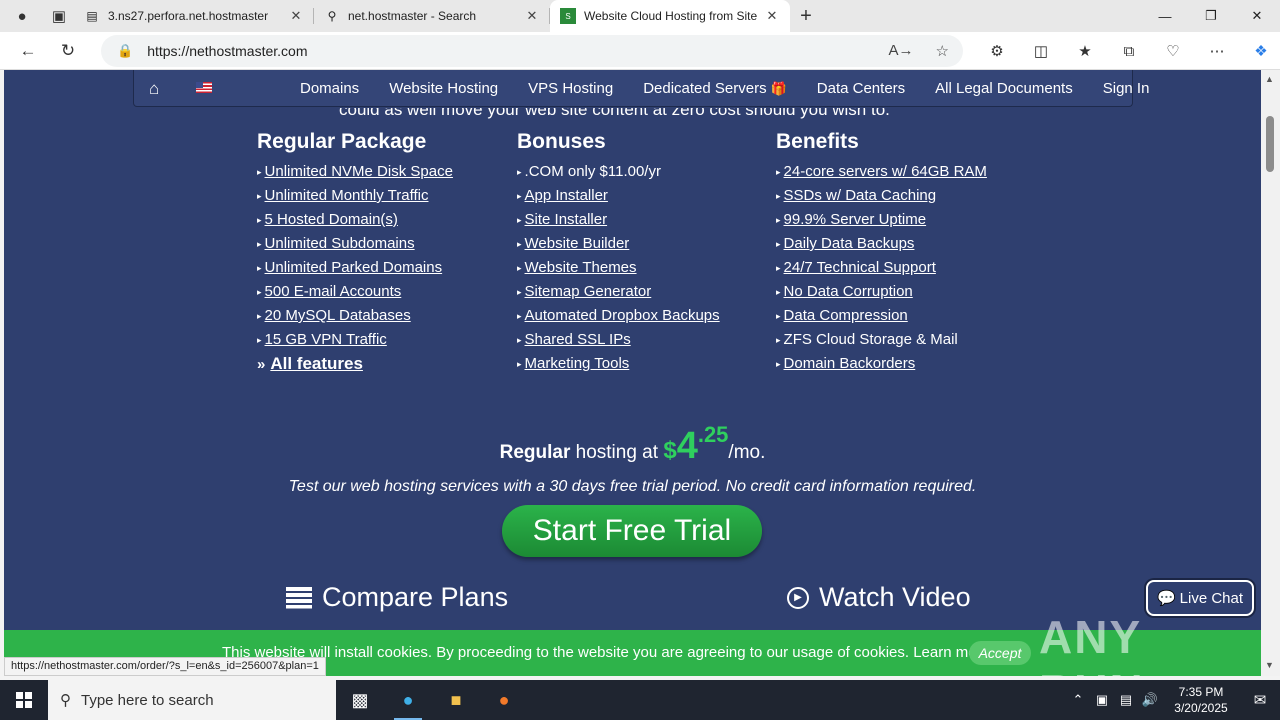 The width and height of the screenshot is (1280, 720). What do you see at coordinates (1004, 88) in the screenshot?
I see `nav-legal-documents: All Legal Documents` at bounding box center [1004, 88].